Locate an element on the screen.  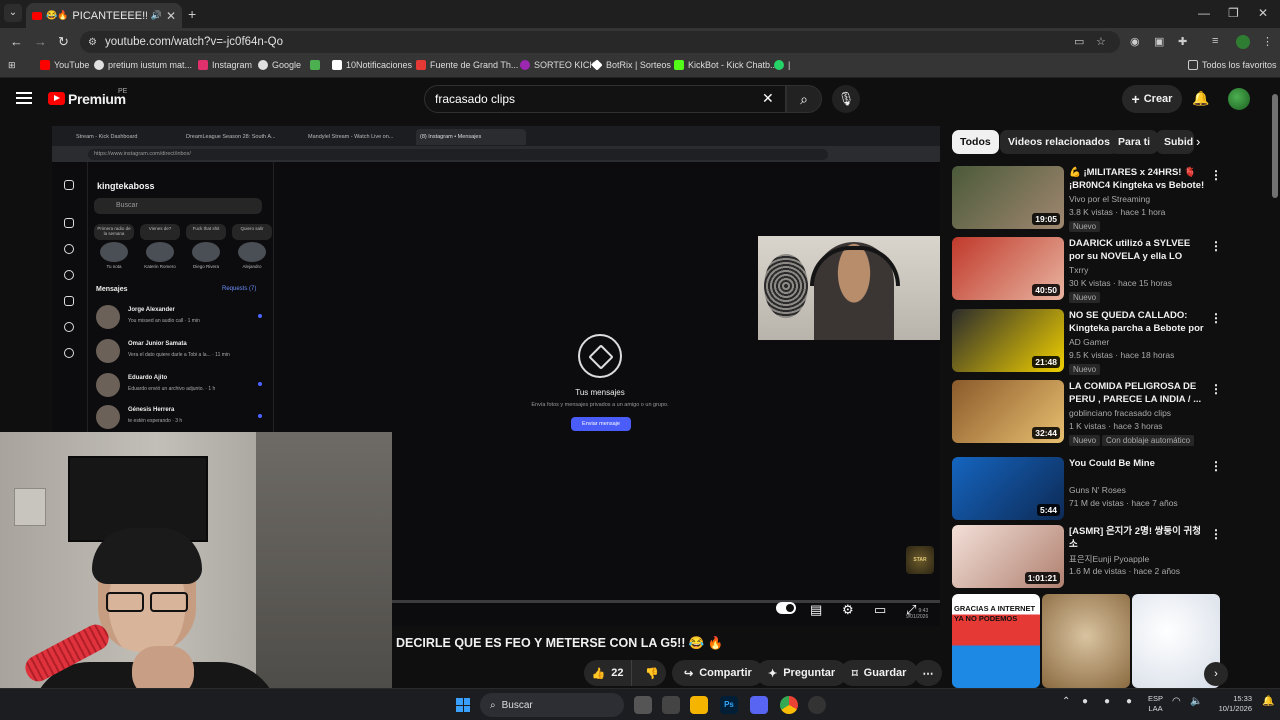
video-thumbnail: 5:44 is located at coordinates (1008, 488).